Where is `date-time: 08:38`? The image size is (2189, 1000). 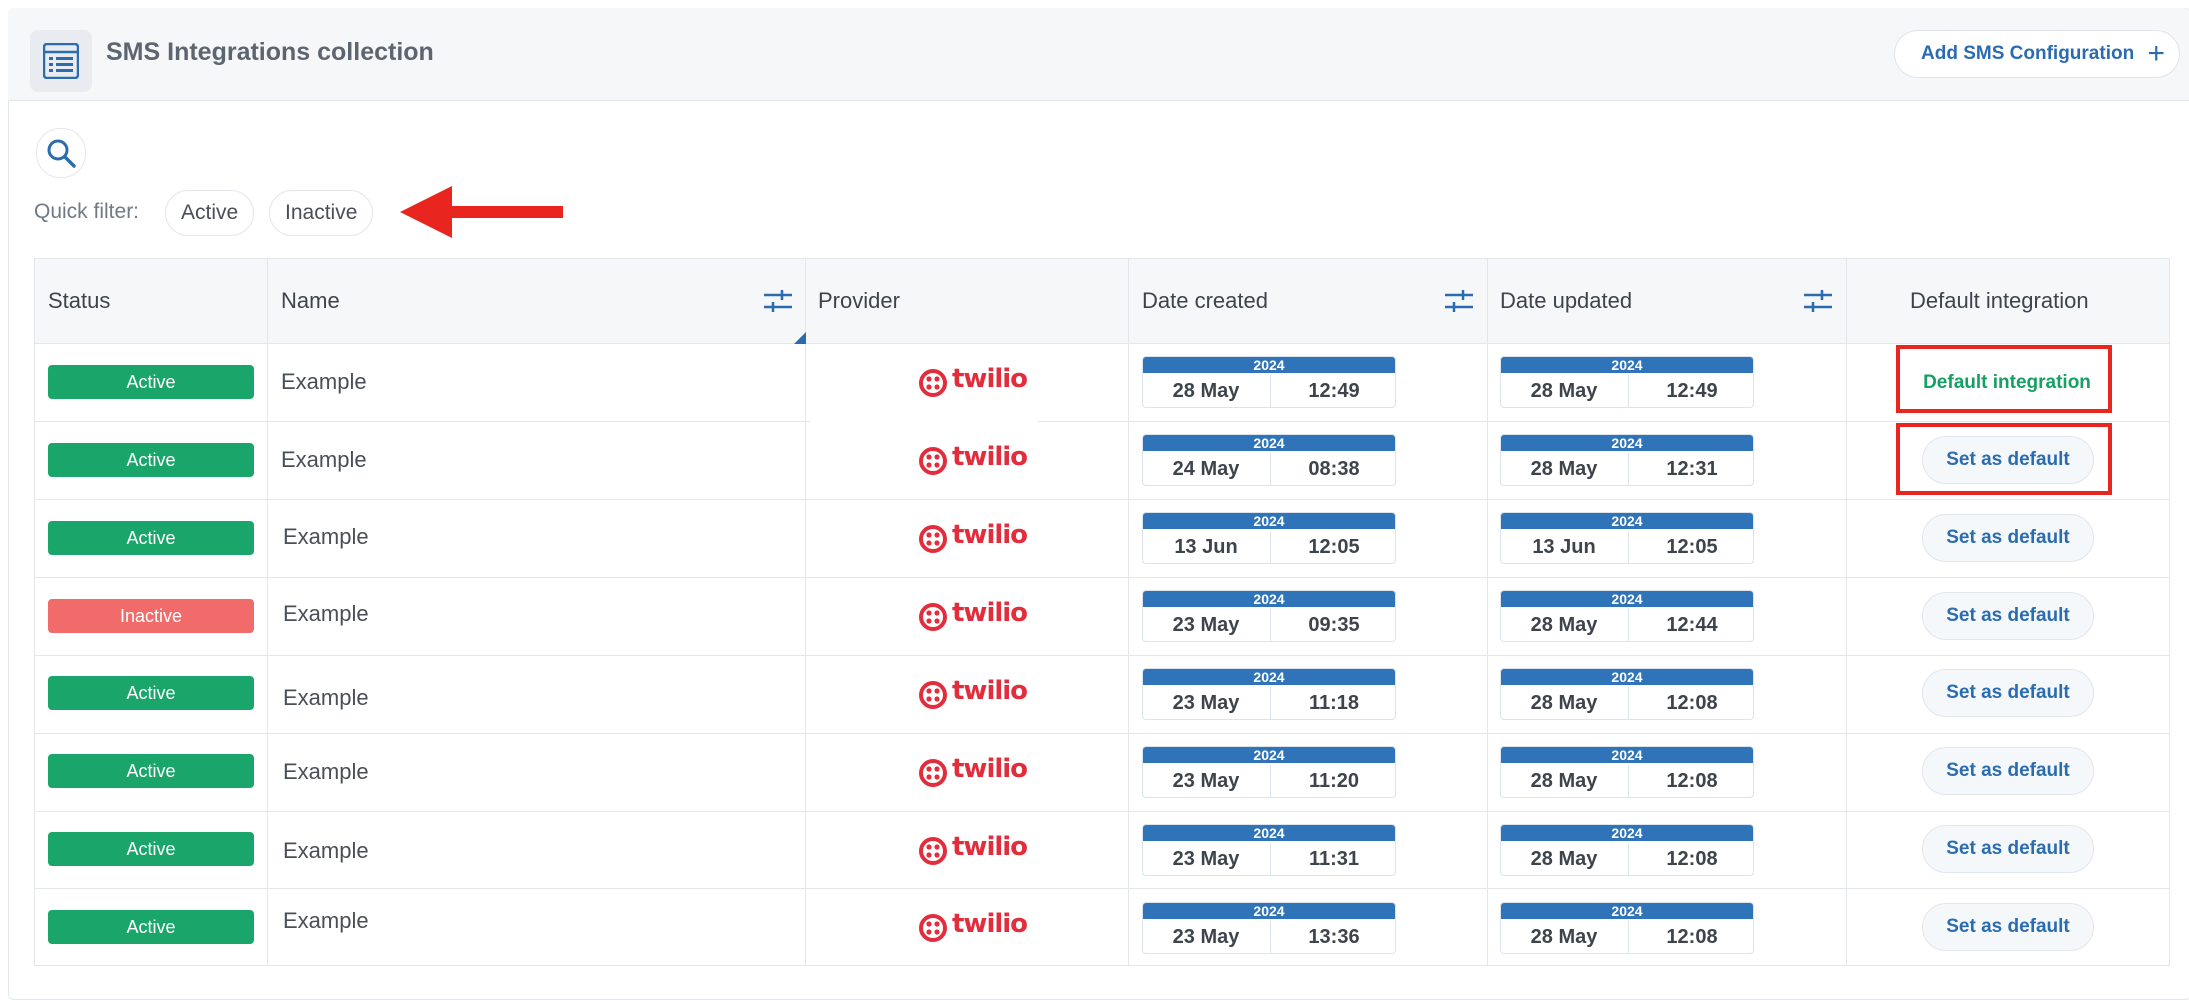
date-time: 08:38 is located at coordinates (1332, 469).